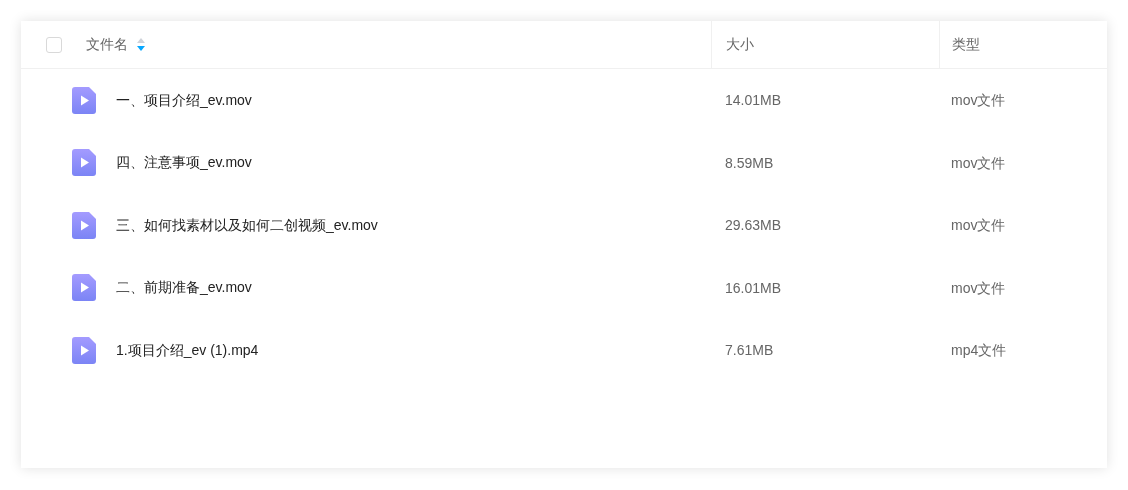 The height and width of the screenshot is (490, 1128). What do you see at coordinates (247, 225) in the screenshot?
I see `file-name: 三、如何找素材以及如何二创视频_ev.mov` at bounding box center [247, 225].